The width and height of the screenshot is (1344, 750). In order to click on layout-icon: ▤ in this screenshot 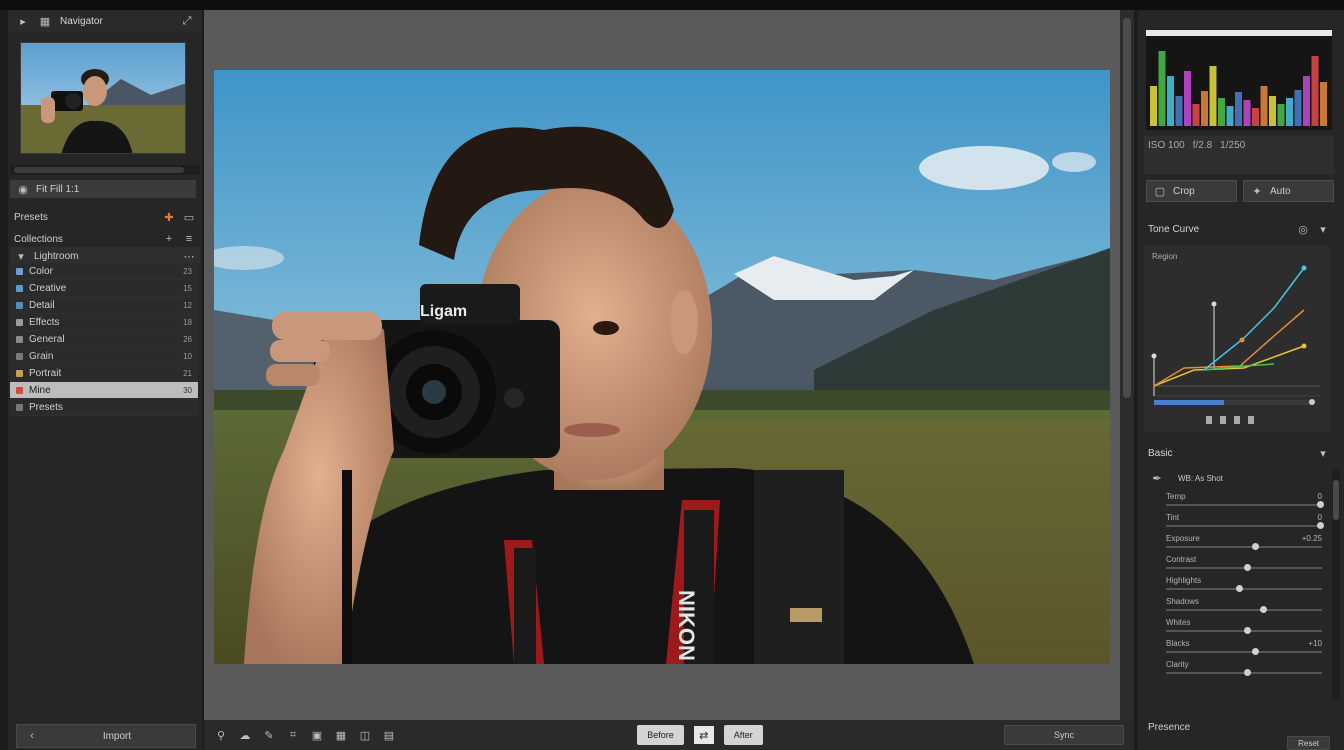, I will do `click(389, 735)`.